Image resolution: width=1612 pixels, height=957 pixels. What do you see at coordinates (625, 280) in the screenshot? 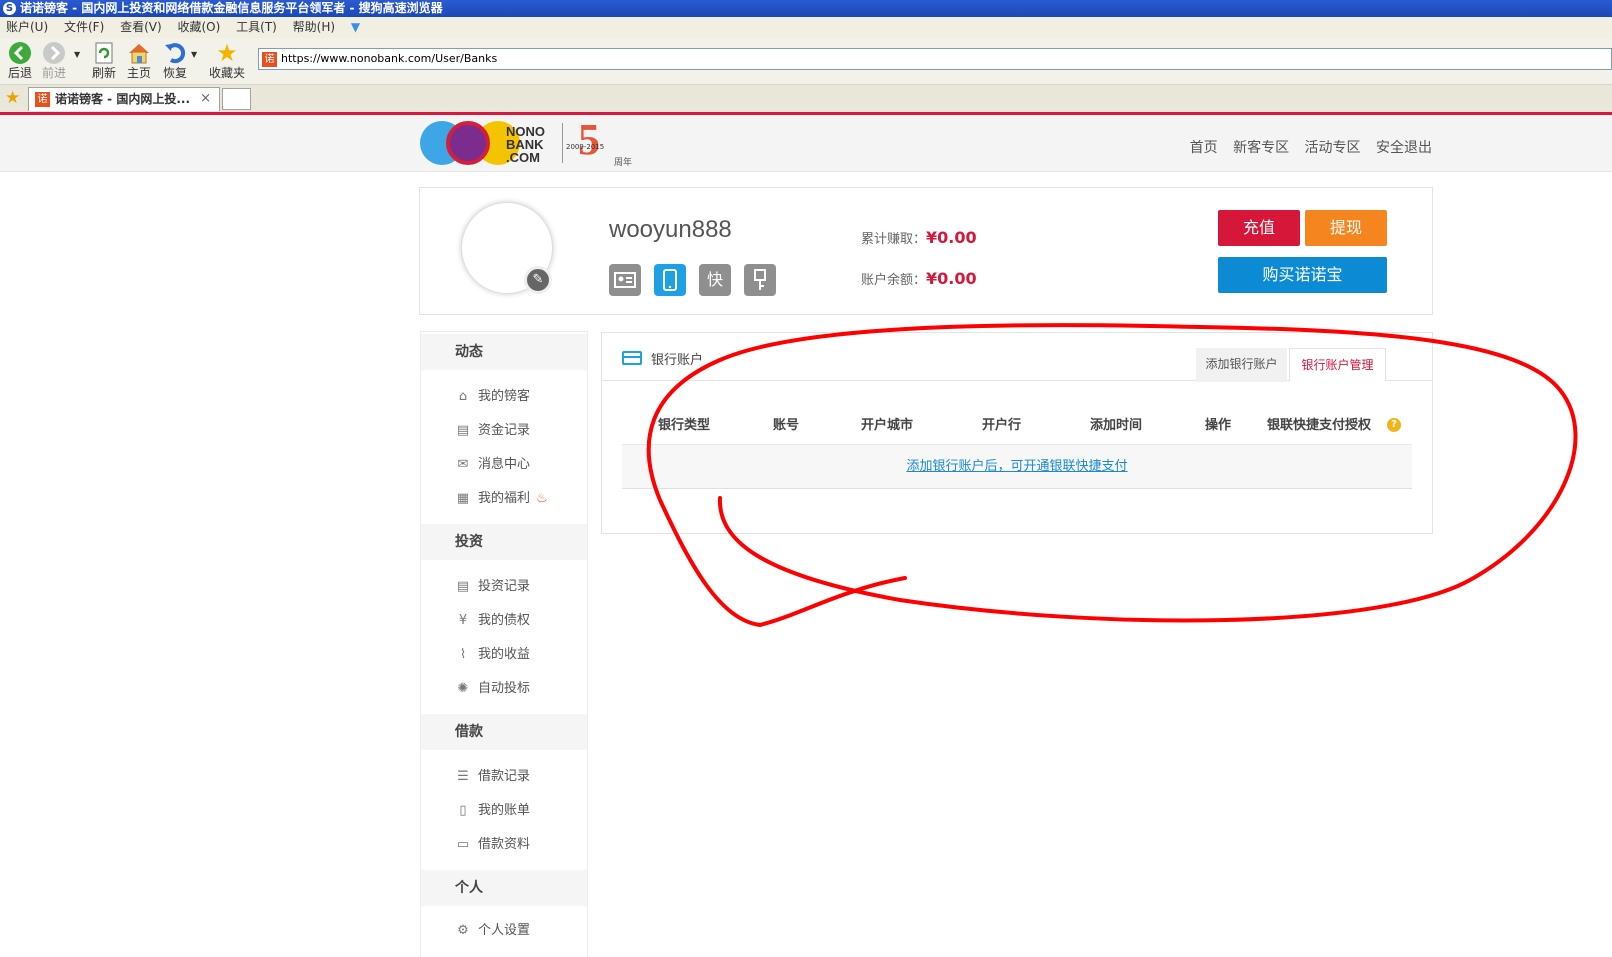
I see `id-card-verify-icon` at bounding box center [625, 280].